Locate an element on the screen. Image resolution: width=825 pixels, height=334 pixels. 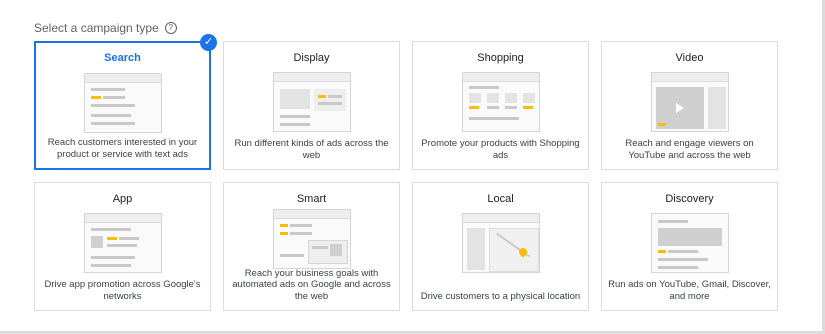
checkmark-icon: ✓ is located at coordinates (208, 42).